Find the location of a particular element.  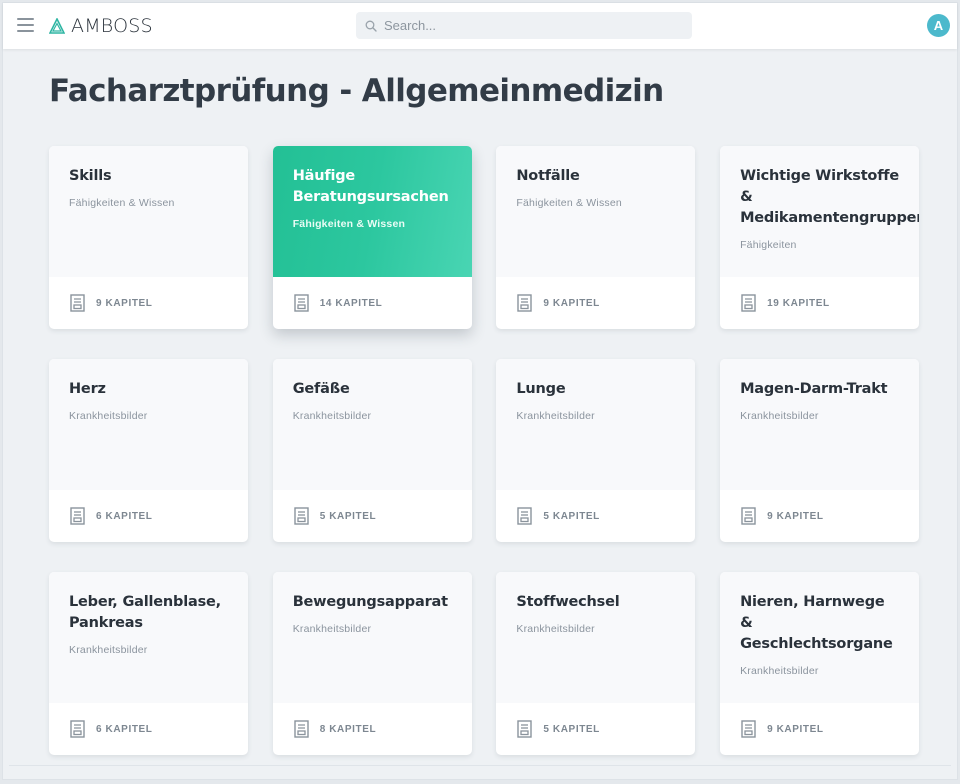

card-footer: 8 KAPITEL is located at coordinates (372, 729).